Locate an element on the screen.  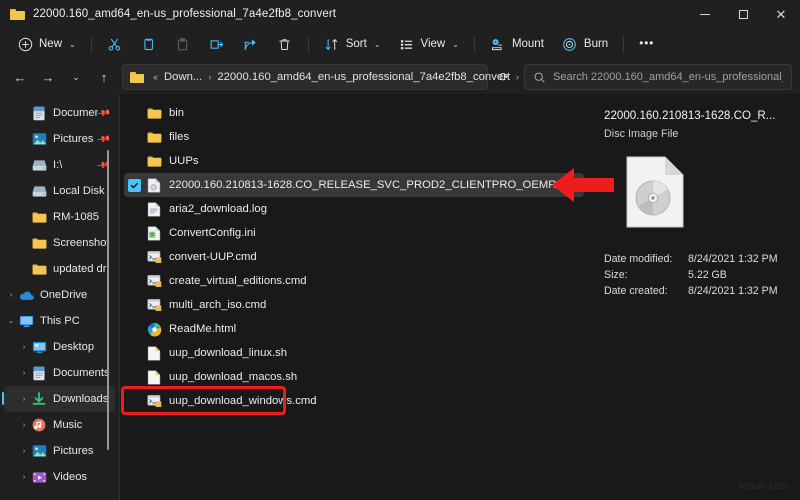
watermark: wsxdn.com is located at coordinates (762, 486).